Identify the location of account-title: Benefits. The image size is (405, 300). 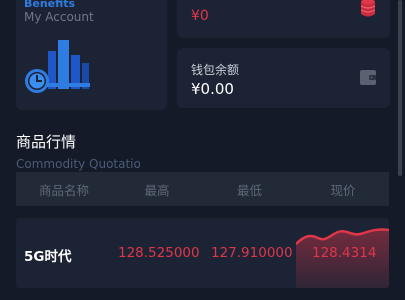
(50, 5).